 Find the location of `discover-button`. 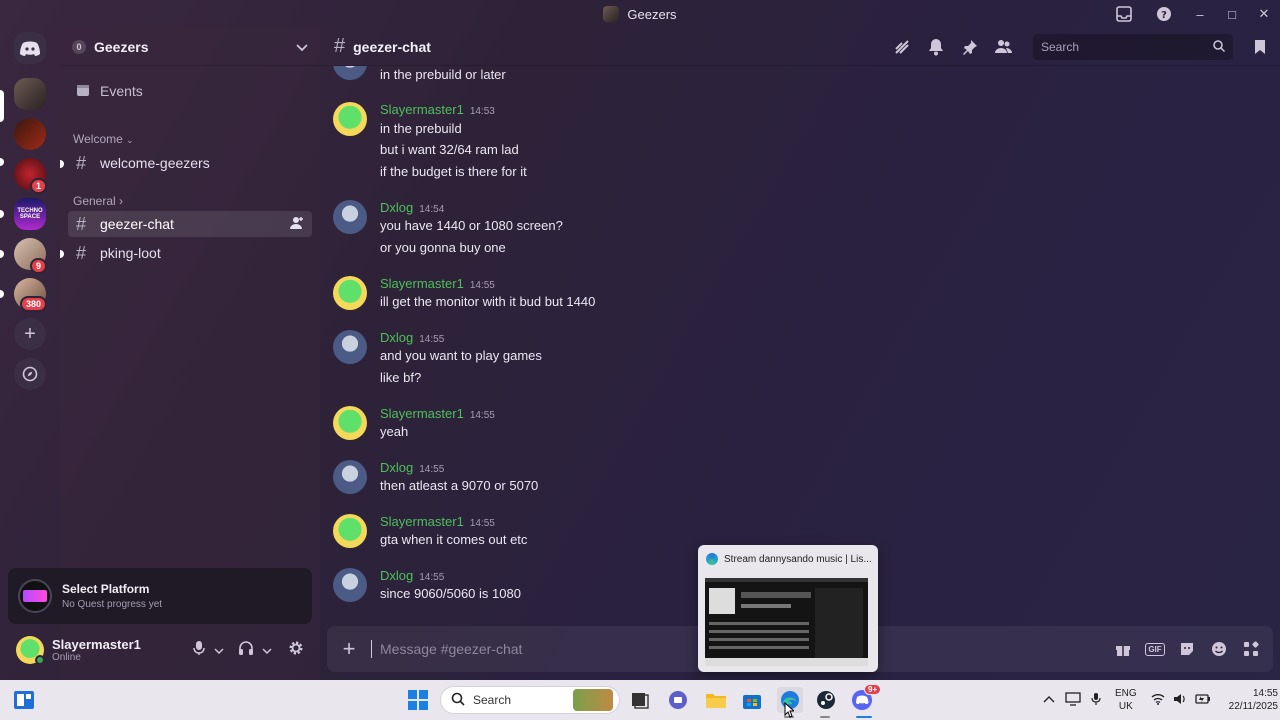

discover-button is located at coordinates (30, 374).